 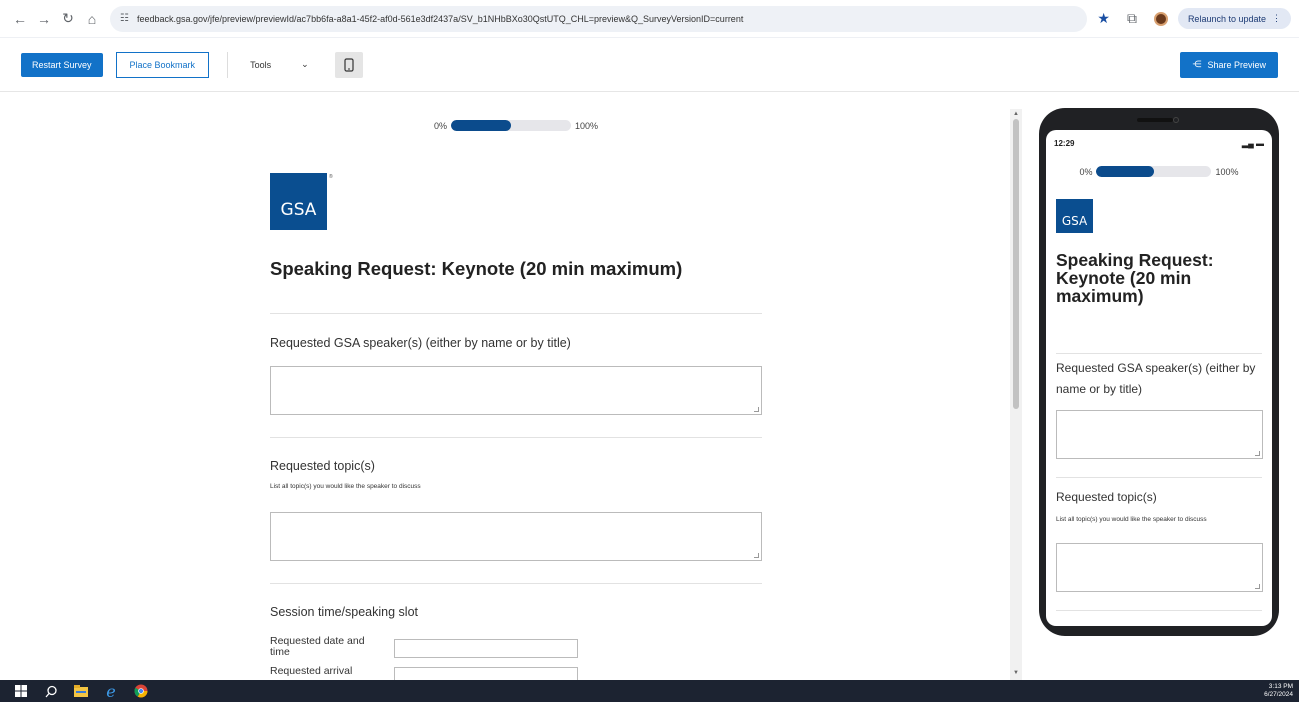 What do you see at coordinates (261, 64) in the screenshot?
I see `tools-label: Tools` at bounding box center [261, 64].